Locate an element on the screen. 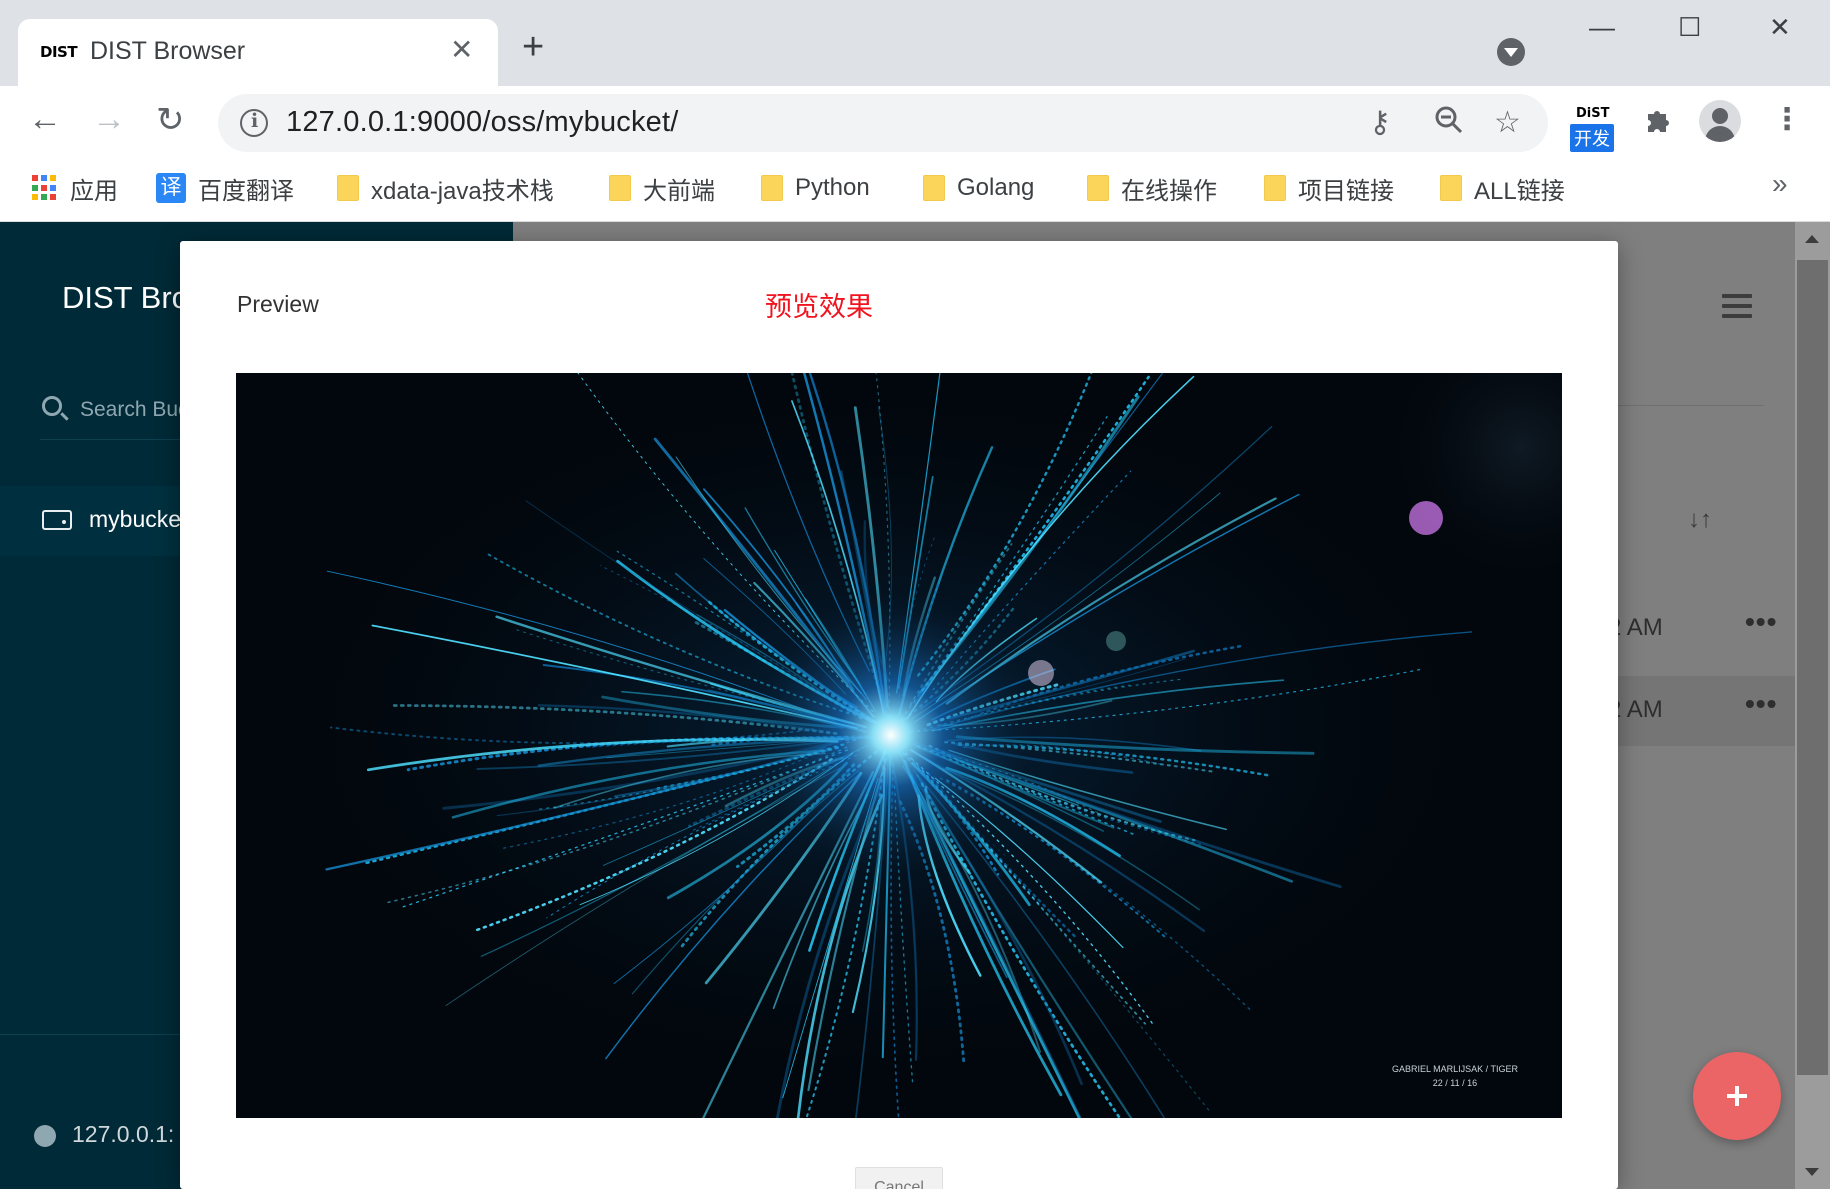 This screenshot has width=1830, height=1189. bookmark-online-ops: 在线操作 is located at coordinates (1152, 188).